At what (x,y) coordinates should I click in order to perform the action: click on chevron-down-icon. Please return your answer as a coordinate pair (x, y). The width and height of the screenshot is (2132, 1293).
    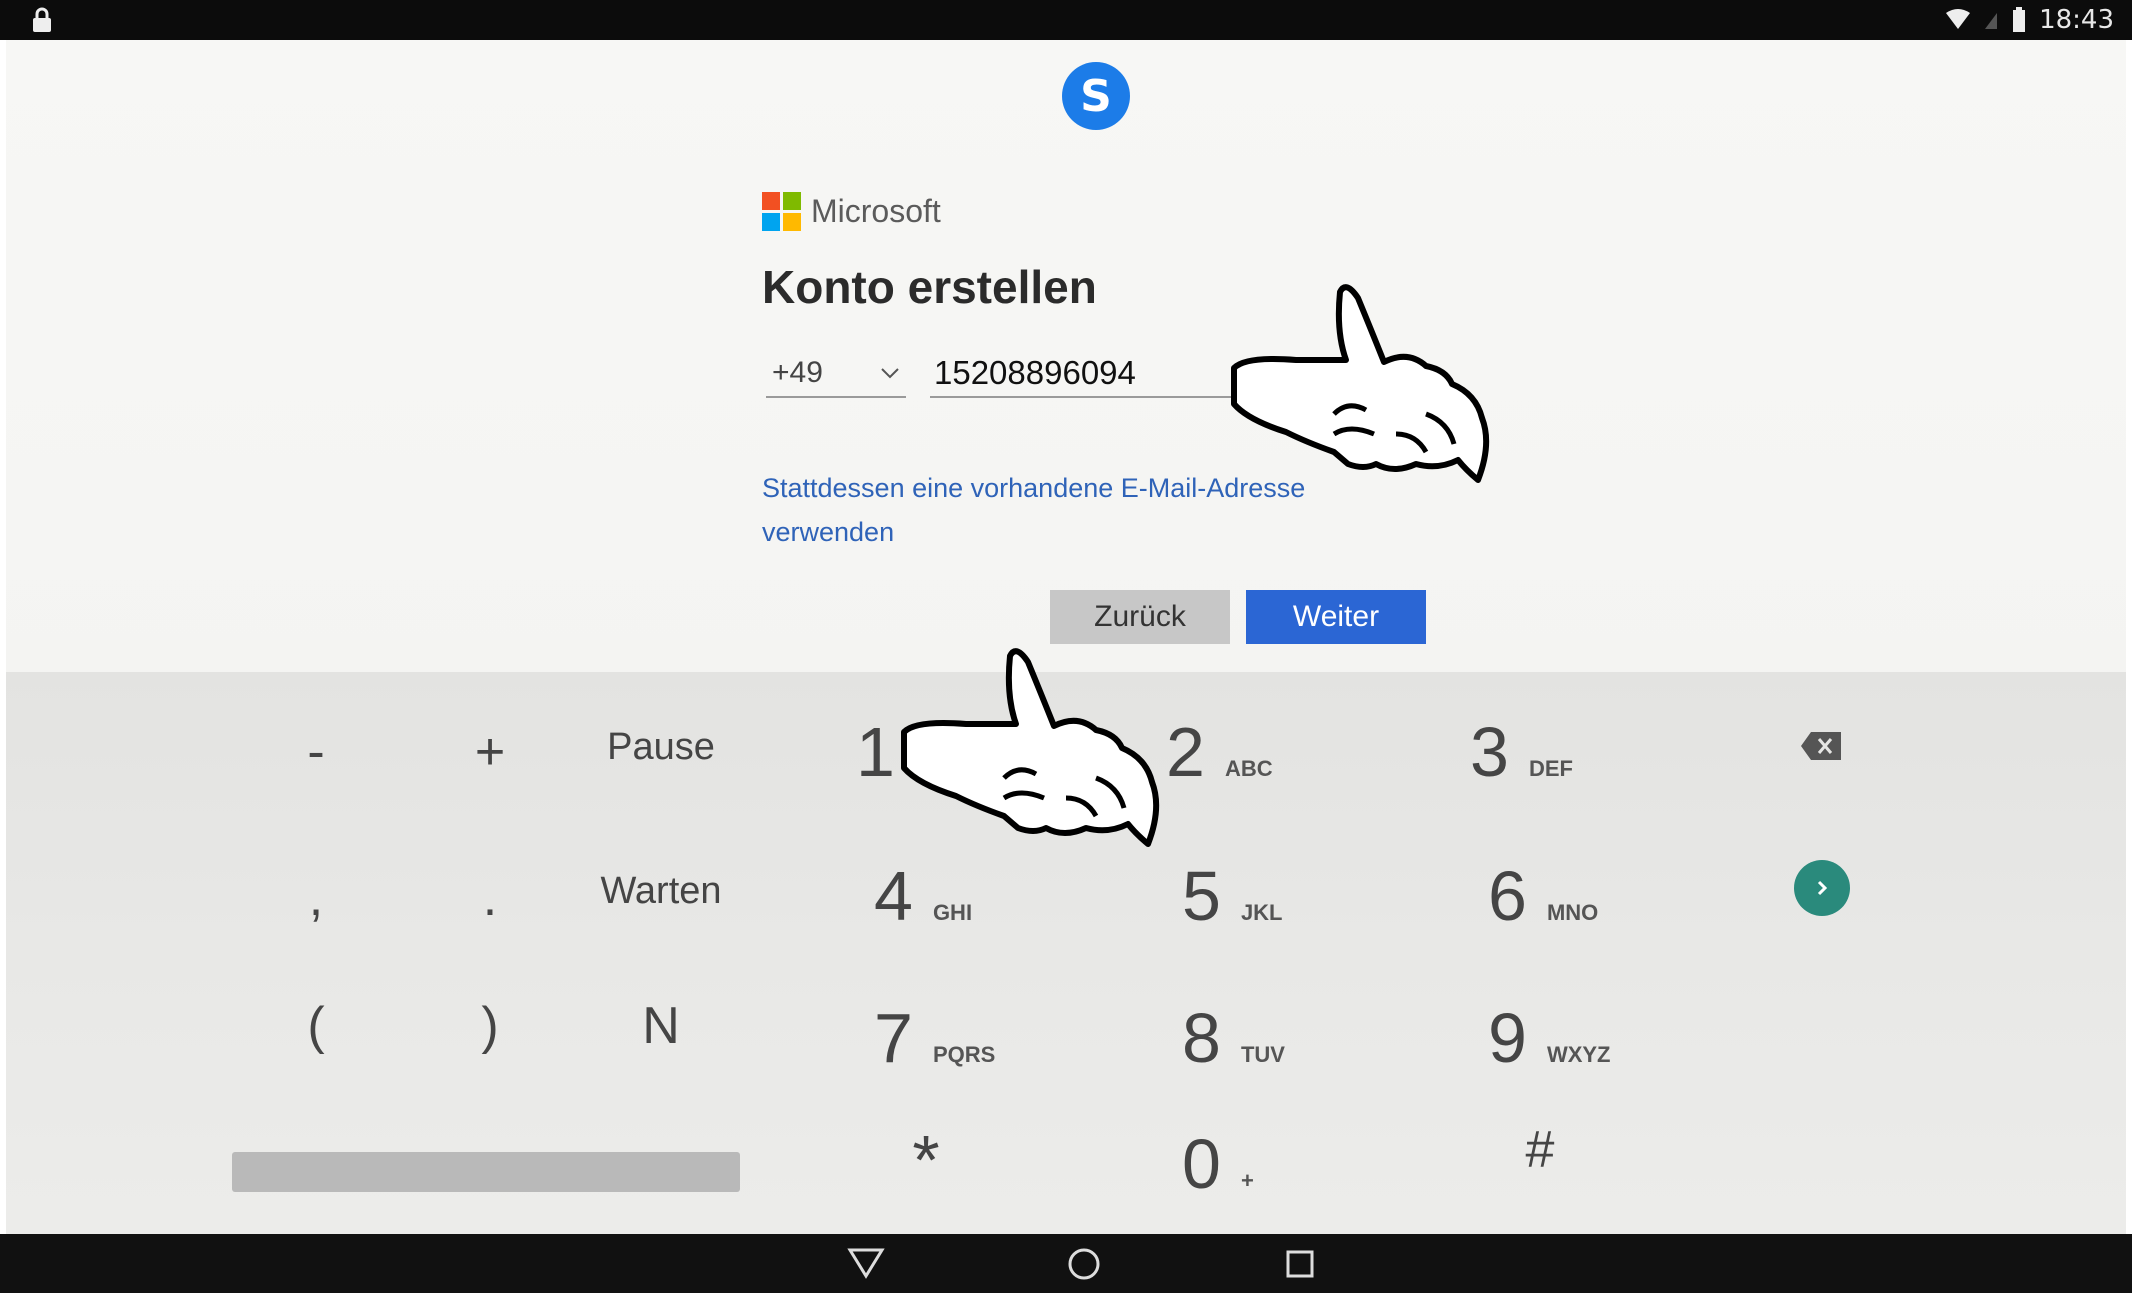
    Looking at the image, I should click on (890, 373).